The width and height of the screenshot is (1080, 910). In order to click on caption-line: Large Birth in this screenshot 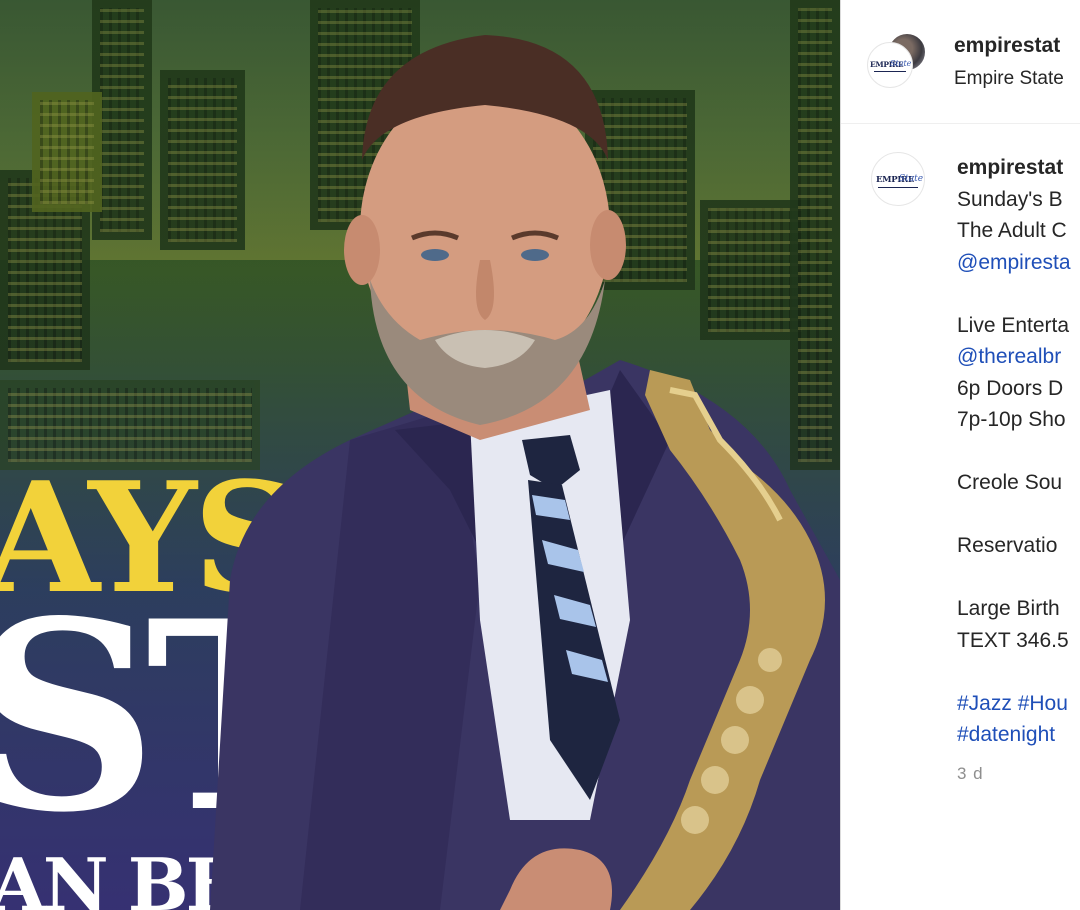, I will do `click(1008, 608)`.